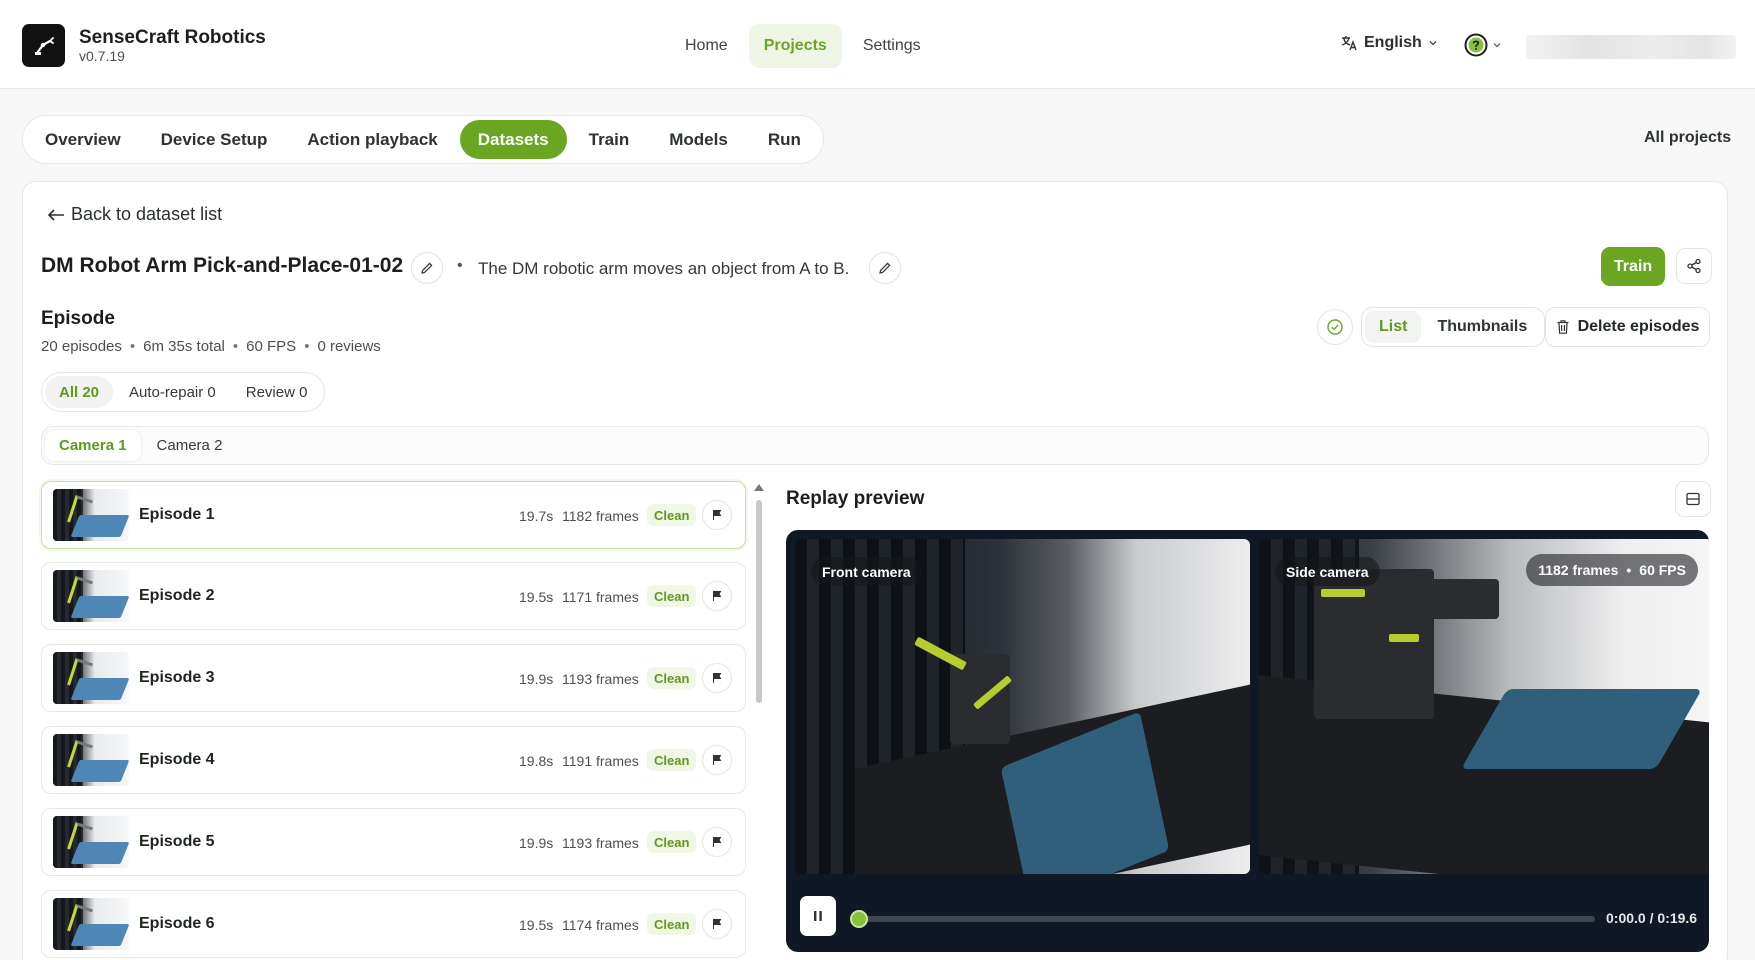 The image size is (1755, 960). I want to click on check-circle-icon, so click(1335, 327).